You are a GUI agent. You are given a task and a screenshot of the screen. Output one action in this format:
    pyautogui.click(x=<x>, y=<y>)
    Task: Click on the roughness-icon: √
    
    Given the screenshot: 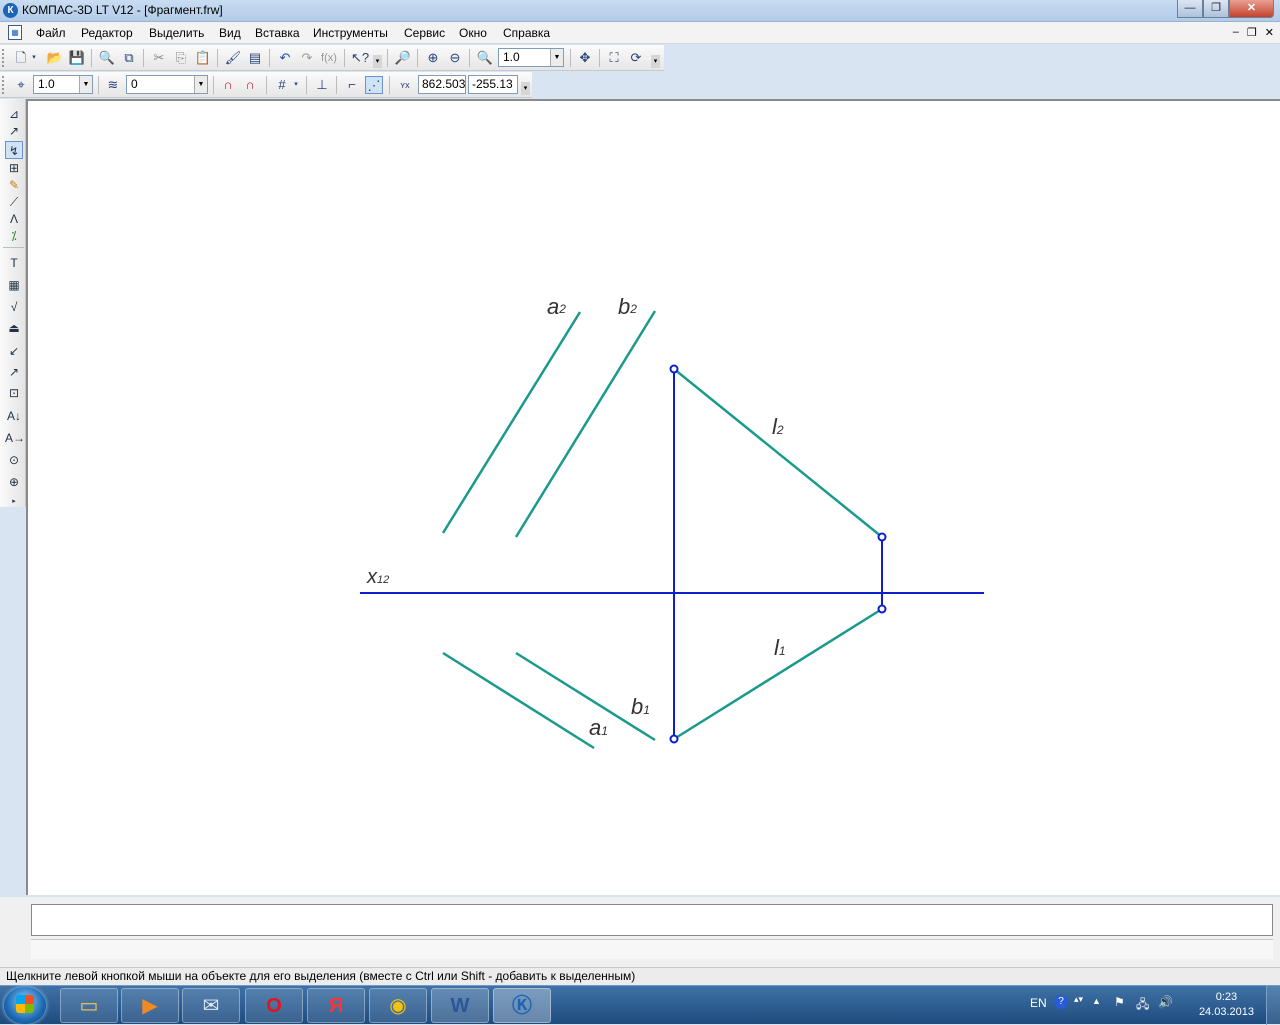 What is the action you would take?
    pyautogui.click(x=14, y=307)
    